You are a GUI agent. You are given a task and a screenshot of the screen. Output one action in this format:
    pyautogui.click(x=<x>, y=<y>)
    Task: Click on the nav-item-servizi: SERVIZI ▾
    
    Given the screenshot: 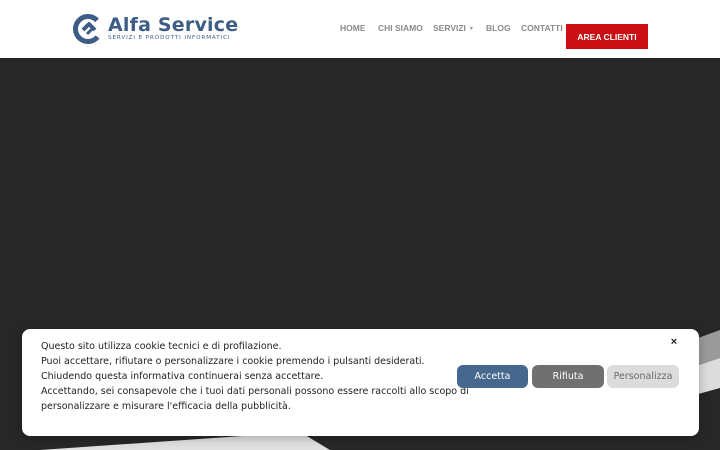 What is the action you would take?
    pyautogui.click(x=453, y=28)
    